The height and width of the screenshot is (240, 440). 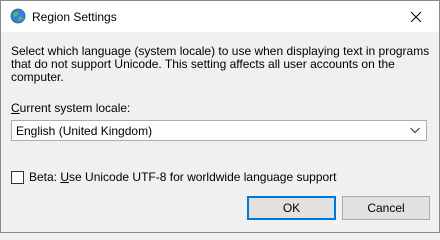 What do you see at coordinates (386, 208) in the screenshot?
I see `cancel-button: Cancel` at bounding box center [386, 208].